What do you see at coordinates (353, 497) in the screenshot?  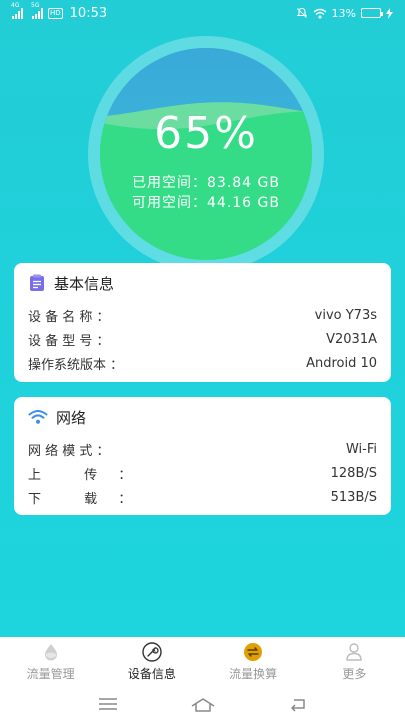 I see `row-value: 513B/S` at bounding box center [353, 497].